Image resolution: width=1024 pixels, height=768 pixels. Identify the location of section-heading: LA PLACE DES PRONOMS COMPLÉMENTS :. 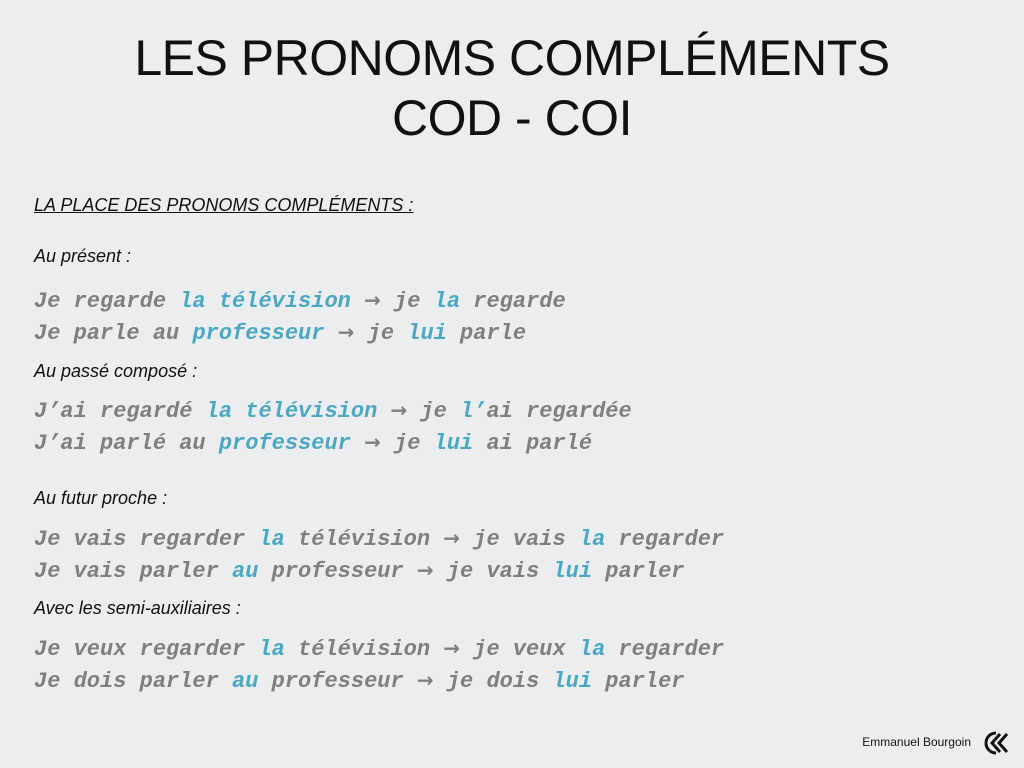
(224, 205).